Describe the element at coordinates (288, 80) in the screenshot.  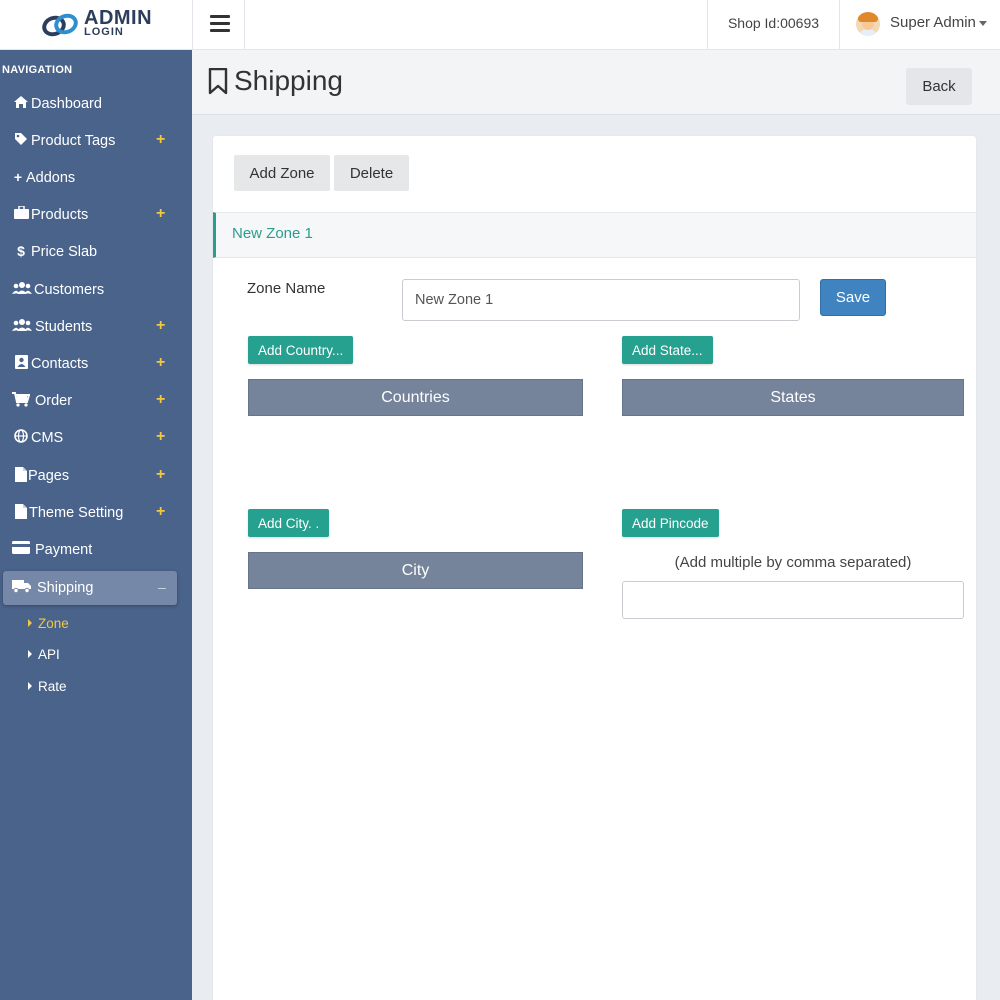
I see `page-title: Shipping` at that location.